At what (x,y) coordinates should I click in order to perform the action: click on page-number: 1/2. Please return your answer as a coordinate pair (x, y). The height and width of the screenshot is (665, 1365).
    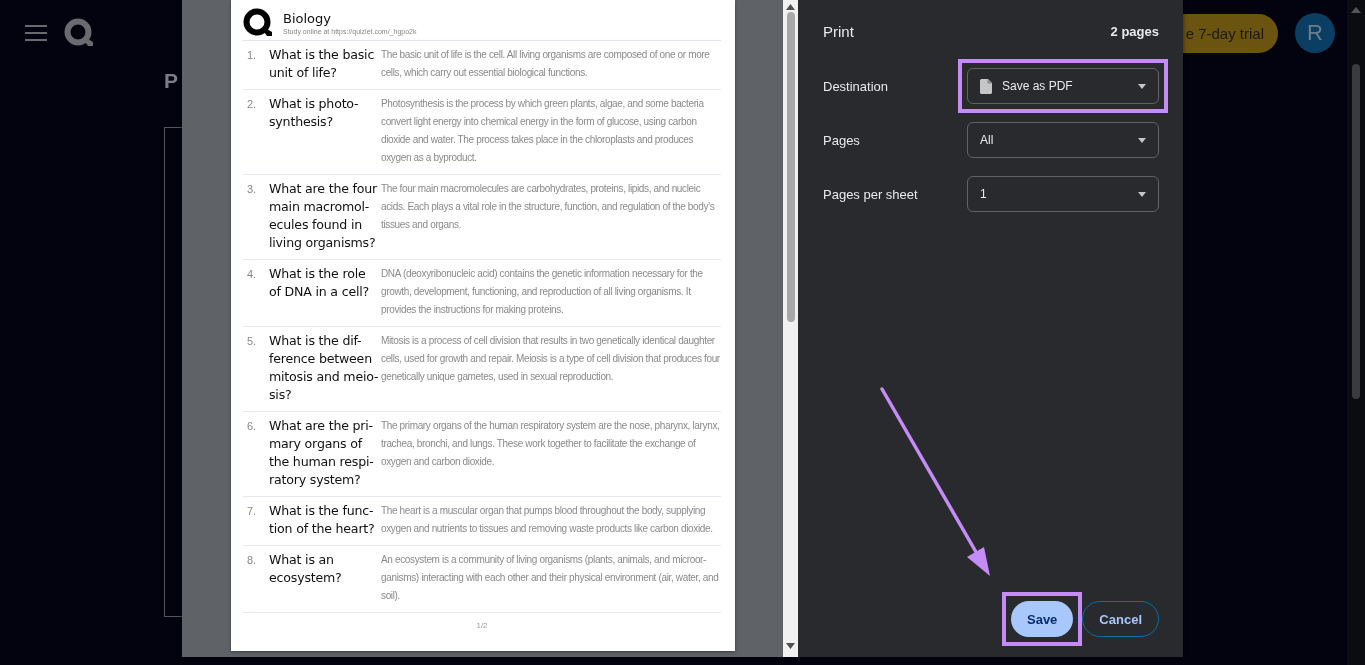
    Looking at the image, I should click on (482, 625).